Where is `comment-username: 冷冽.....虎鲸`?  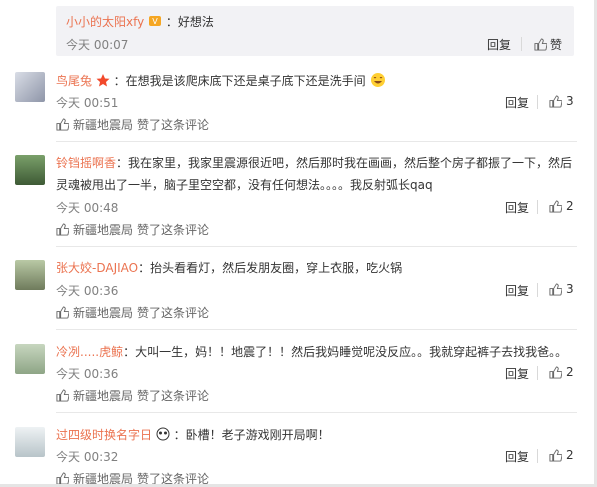
comment-username: 冷冽.....虎鲸 is located at coordinates (89, 352).